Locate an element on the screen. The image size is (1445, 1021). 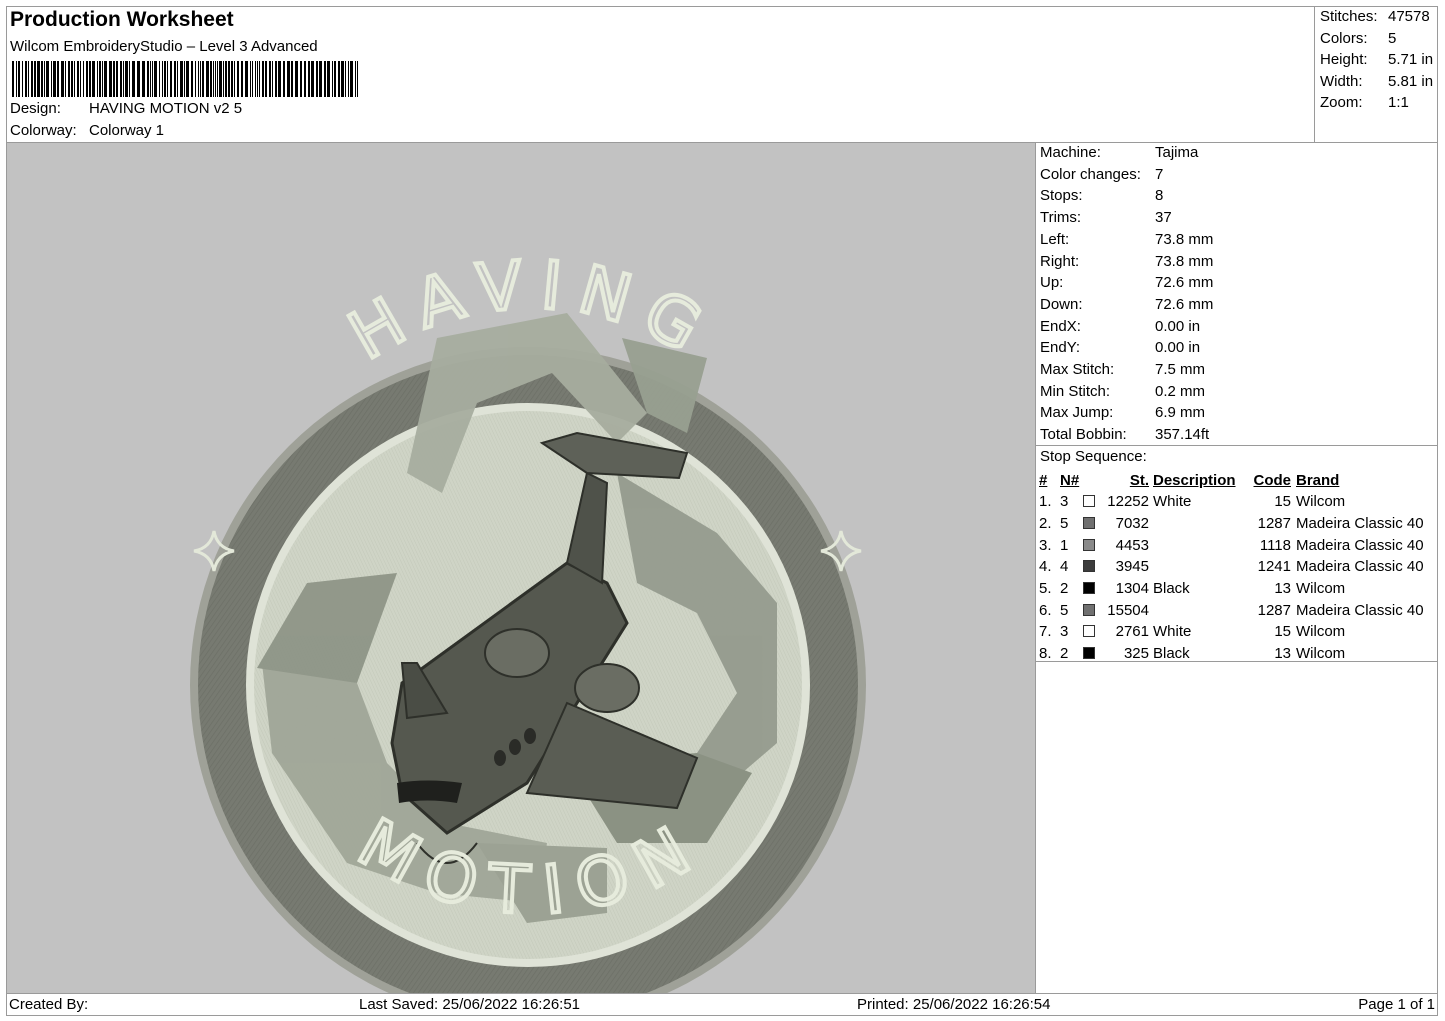
row-index: 1. is located at coordinates (1045, 502).